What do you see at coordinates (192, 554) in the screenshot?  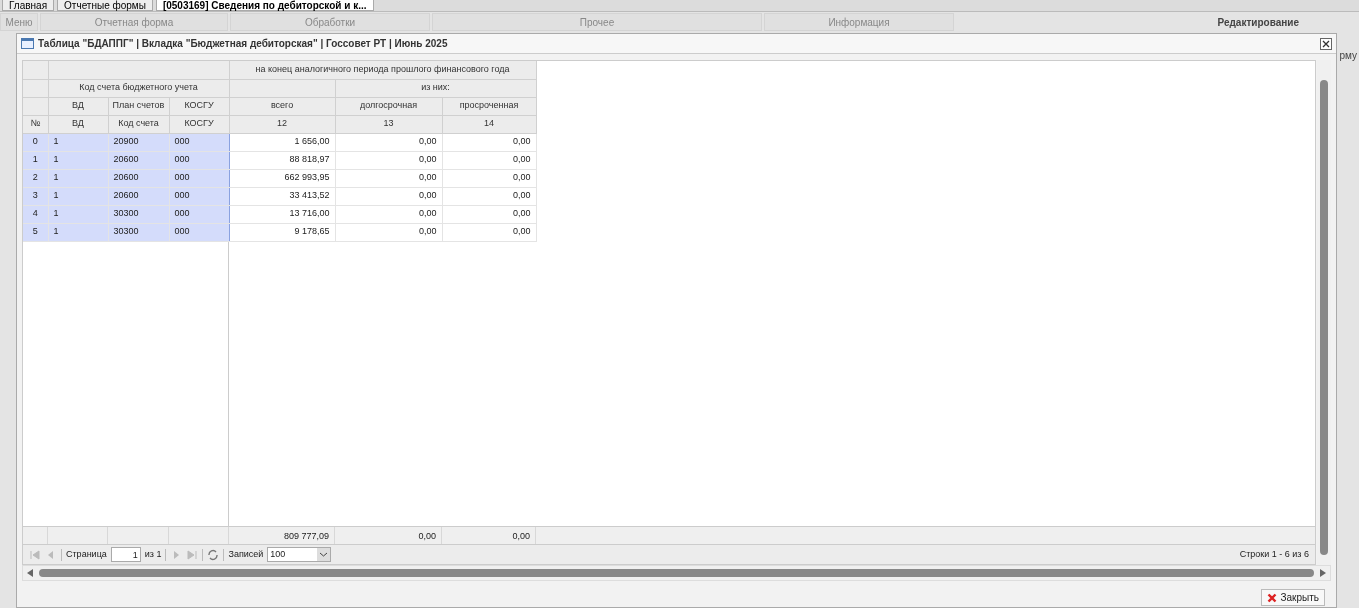 I see `last-page-icon` at bounding box center [192, 554].